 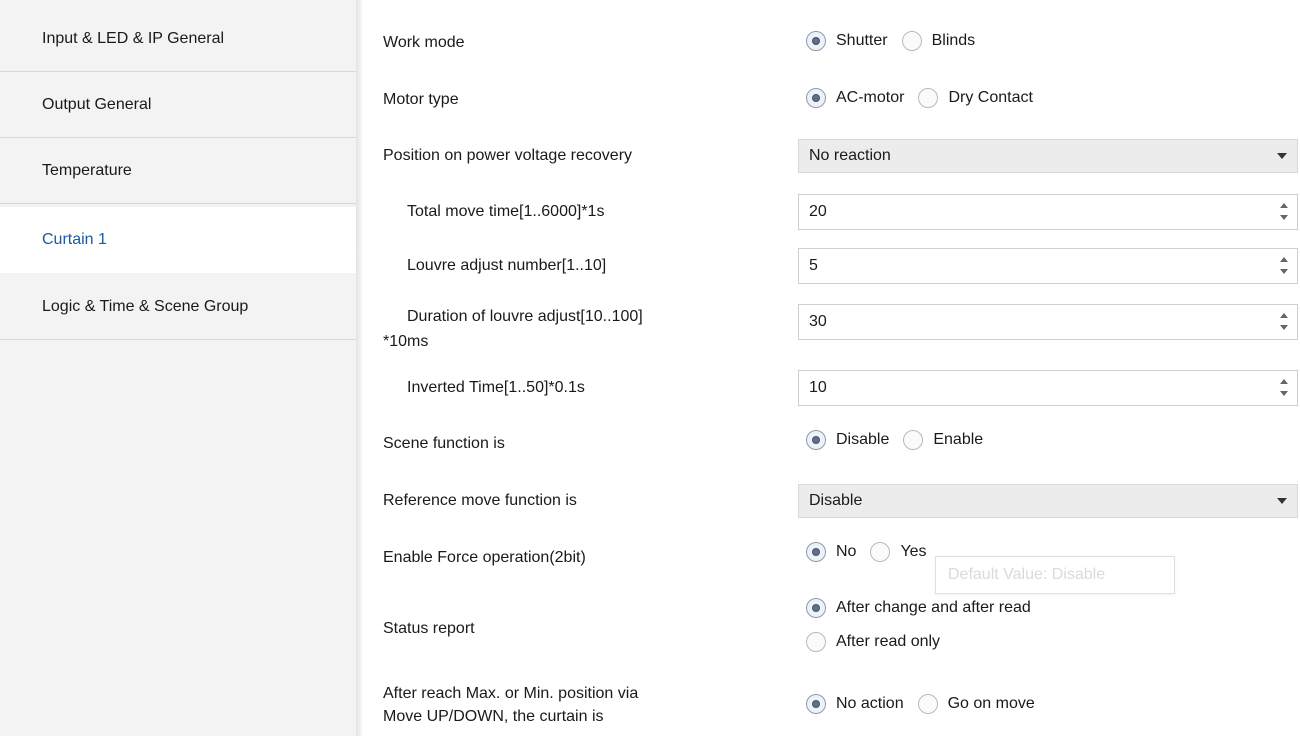 What do you see at coordinates (496, 387) in the screenshot?
I see `inverted-time-label: Inverted Time[1..50]*0.1s` at bounding box center [496, 387].